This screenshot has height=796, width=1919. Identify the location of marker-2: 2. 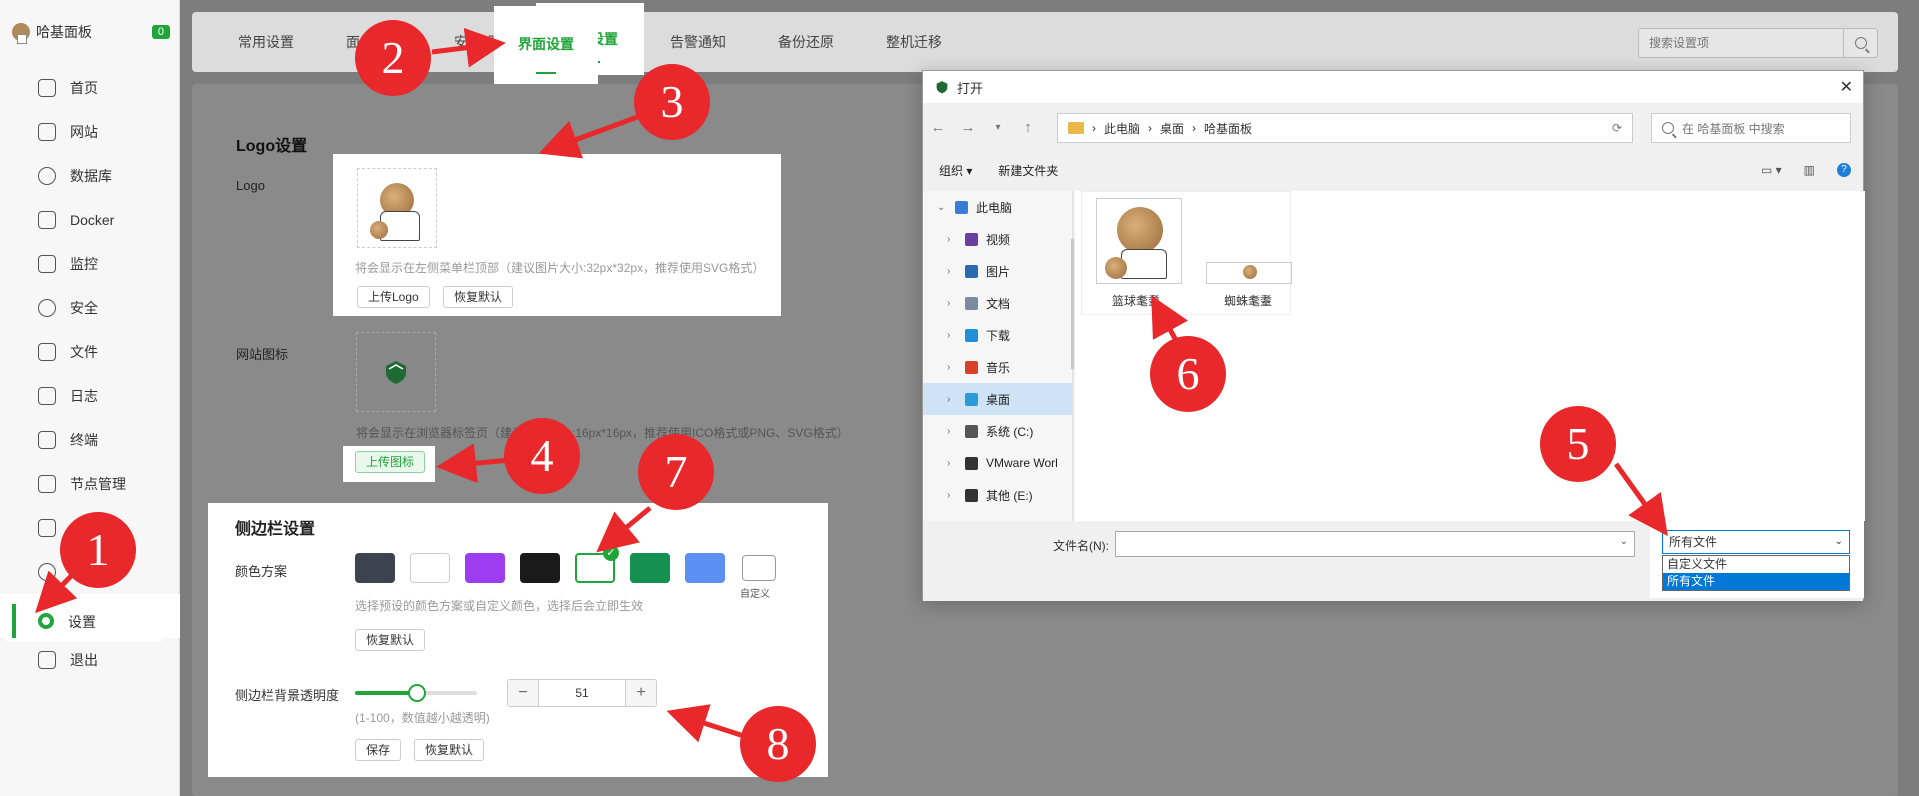
(393, 58).